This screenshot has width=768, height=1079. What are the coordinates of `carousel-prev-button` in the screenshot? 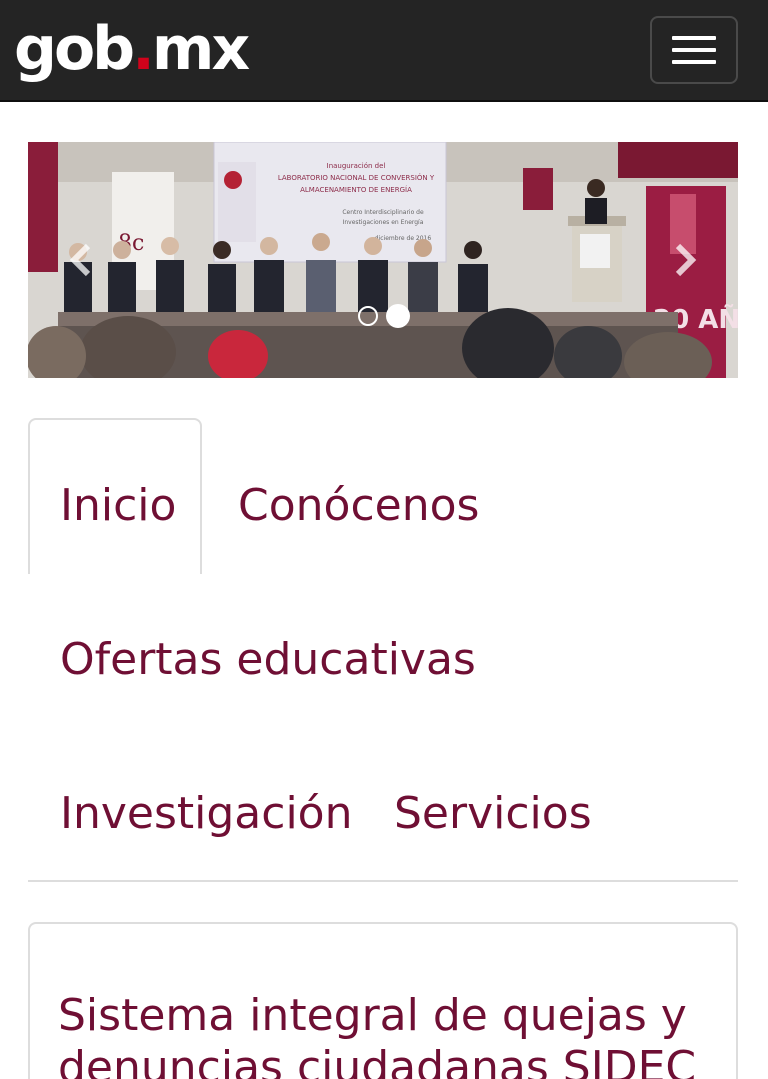 It's located at (82, 260).